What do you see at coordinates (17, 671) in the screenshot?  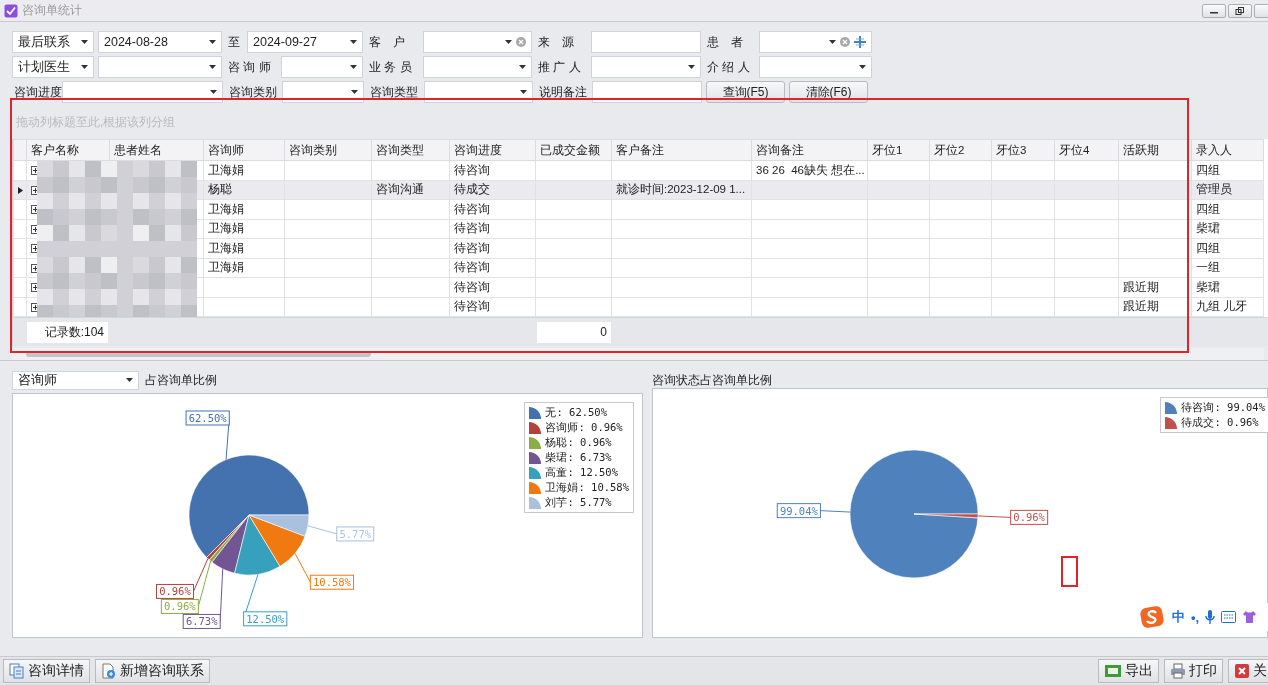 I see `document-icon` at bounding box center [17, 671].